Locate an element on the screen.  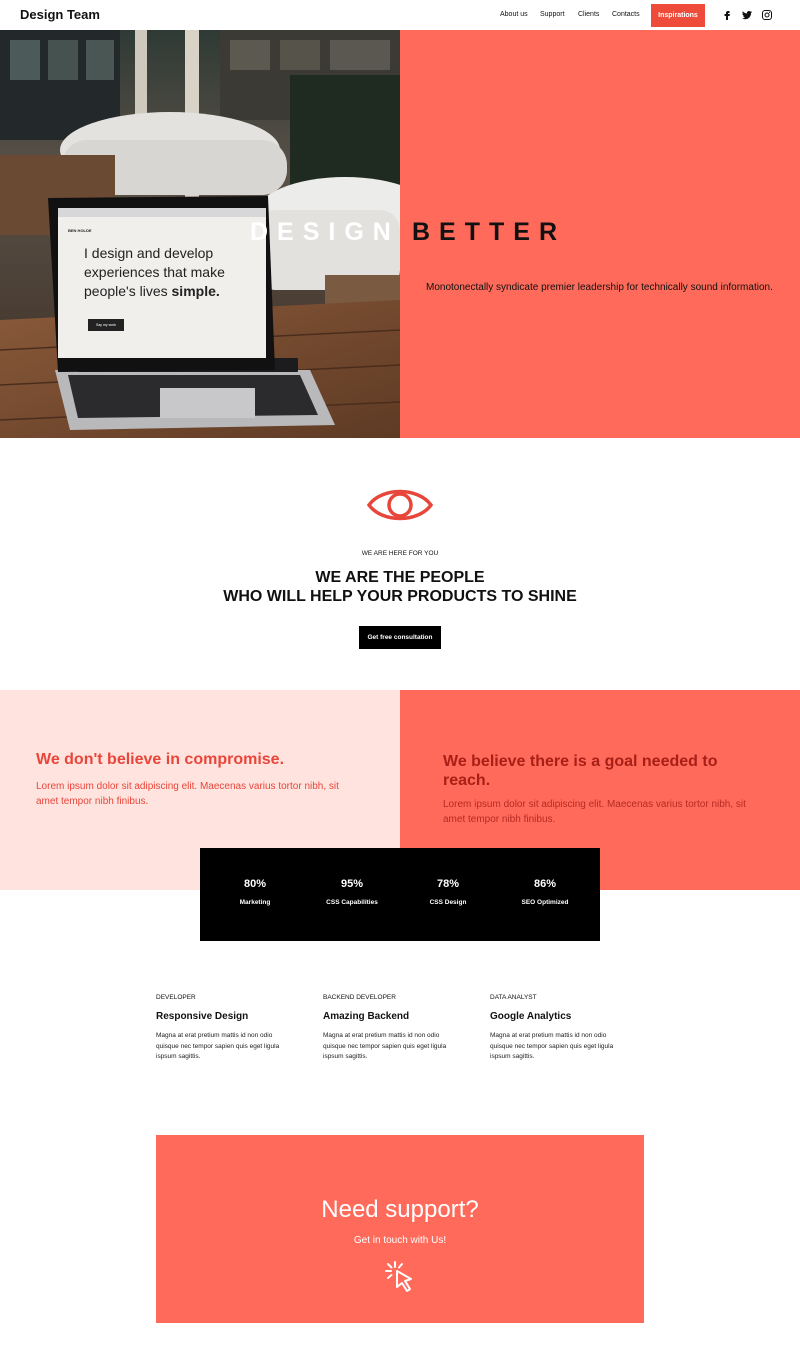
intro-headline-line-1: WE ARE THE PEOPLE is located at coordinates (400, 577).